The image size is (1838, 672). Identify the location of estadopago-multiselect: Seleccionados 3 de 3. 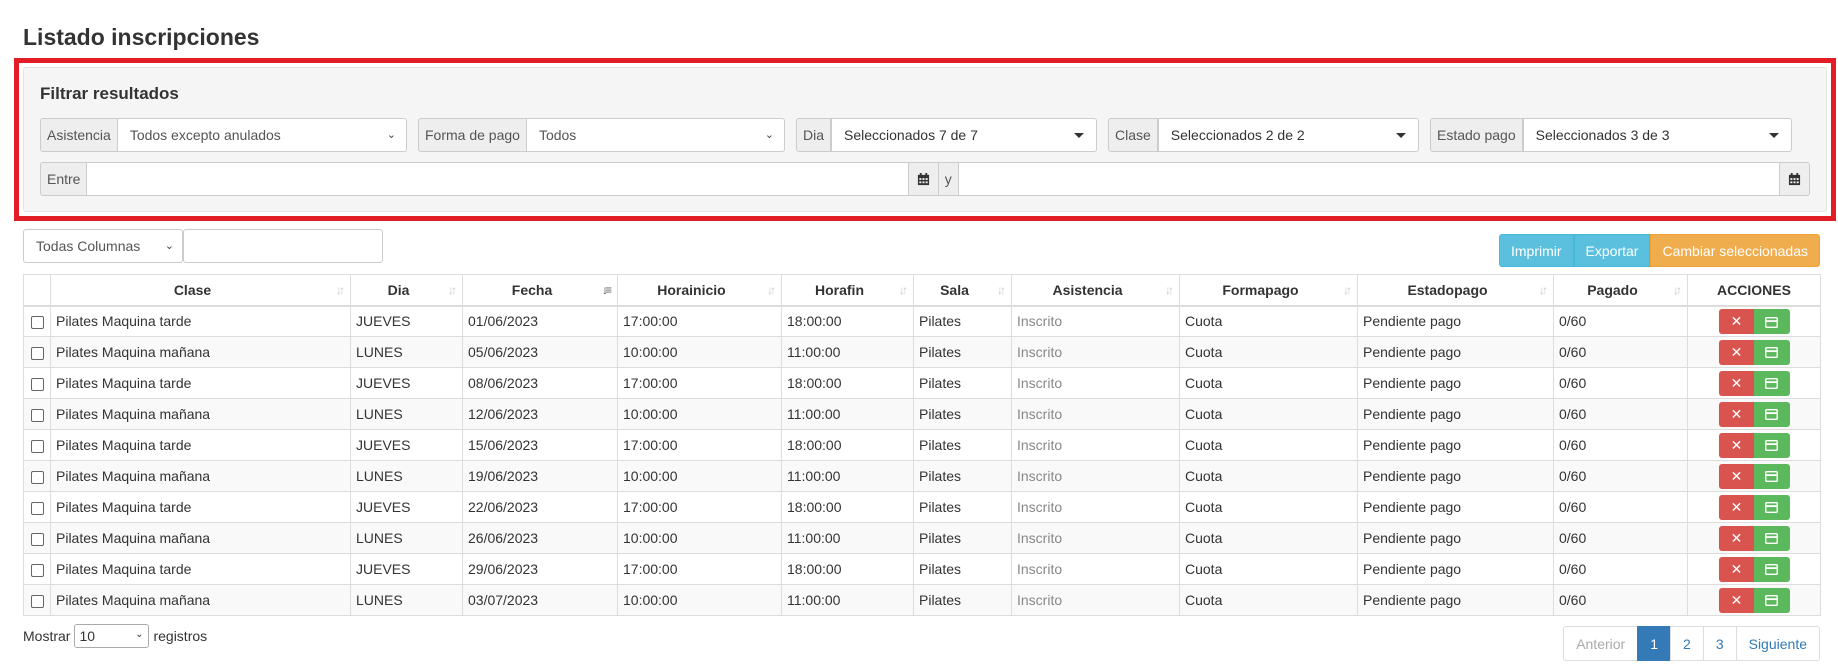
(1657, 135).